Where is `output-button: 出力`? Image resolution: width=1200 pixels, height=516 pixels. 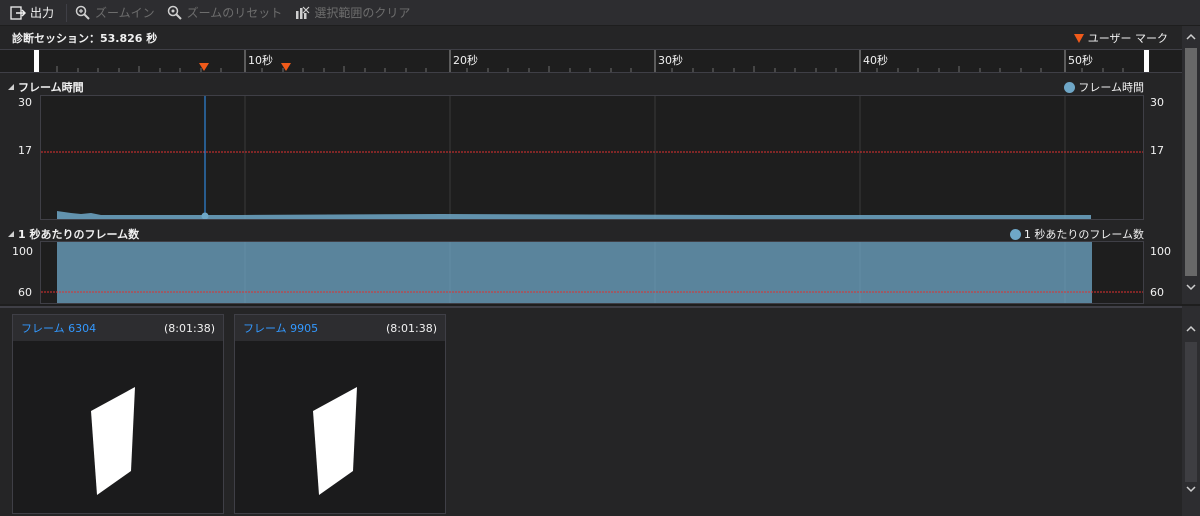 output-button: 出力 is located at coordinates (32, 13).